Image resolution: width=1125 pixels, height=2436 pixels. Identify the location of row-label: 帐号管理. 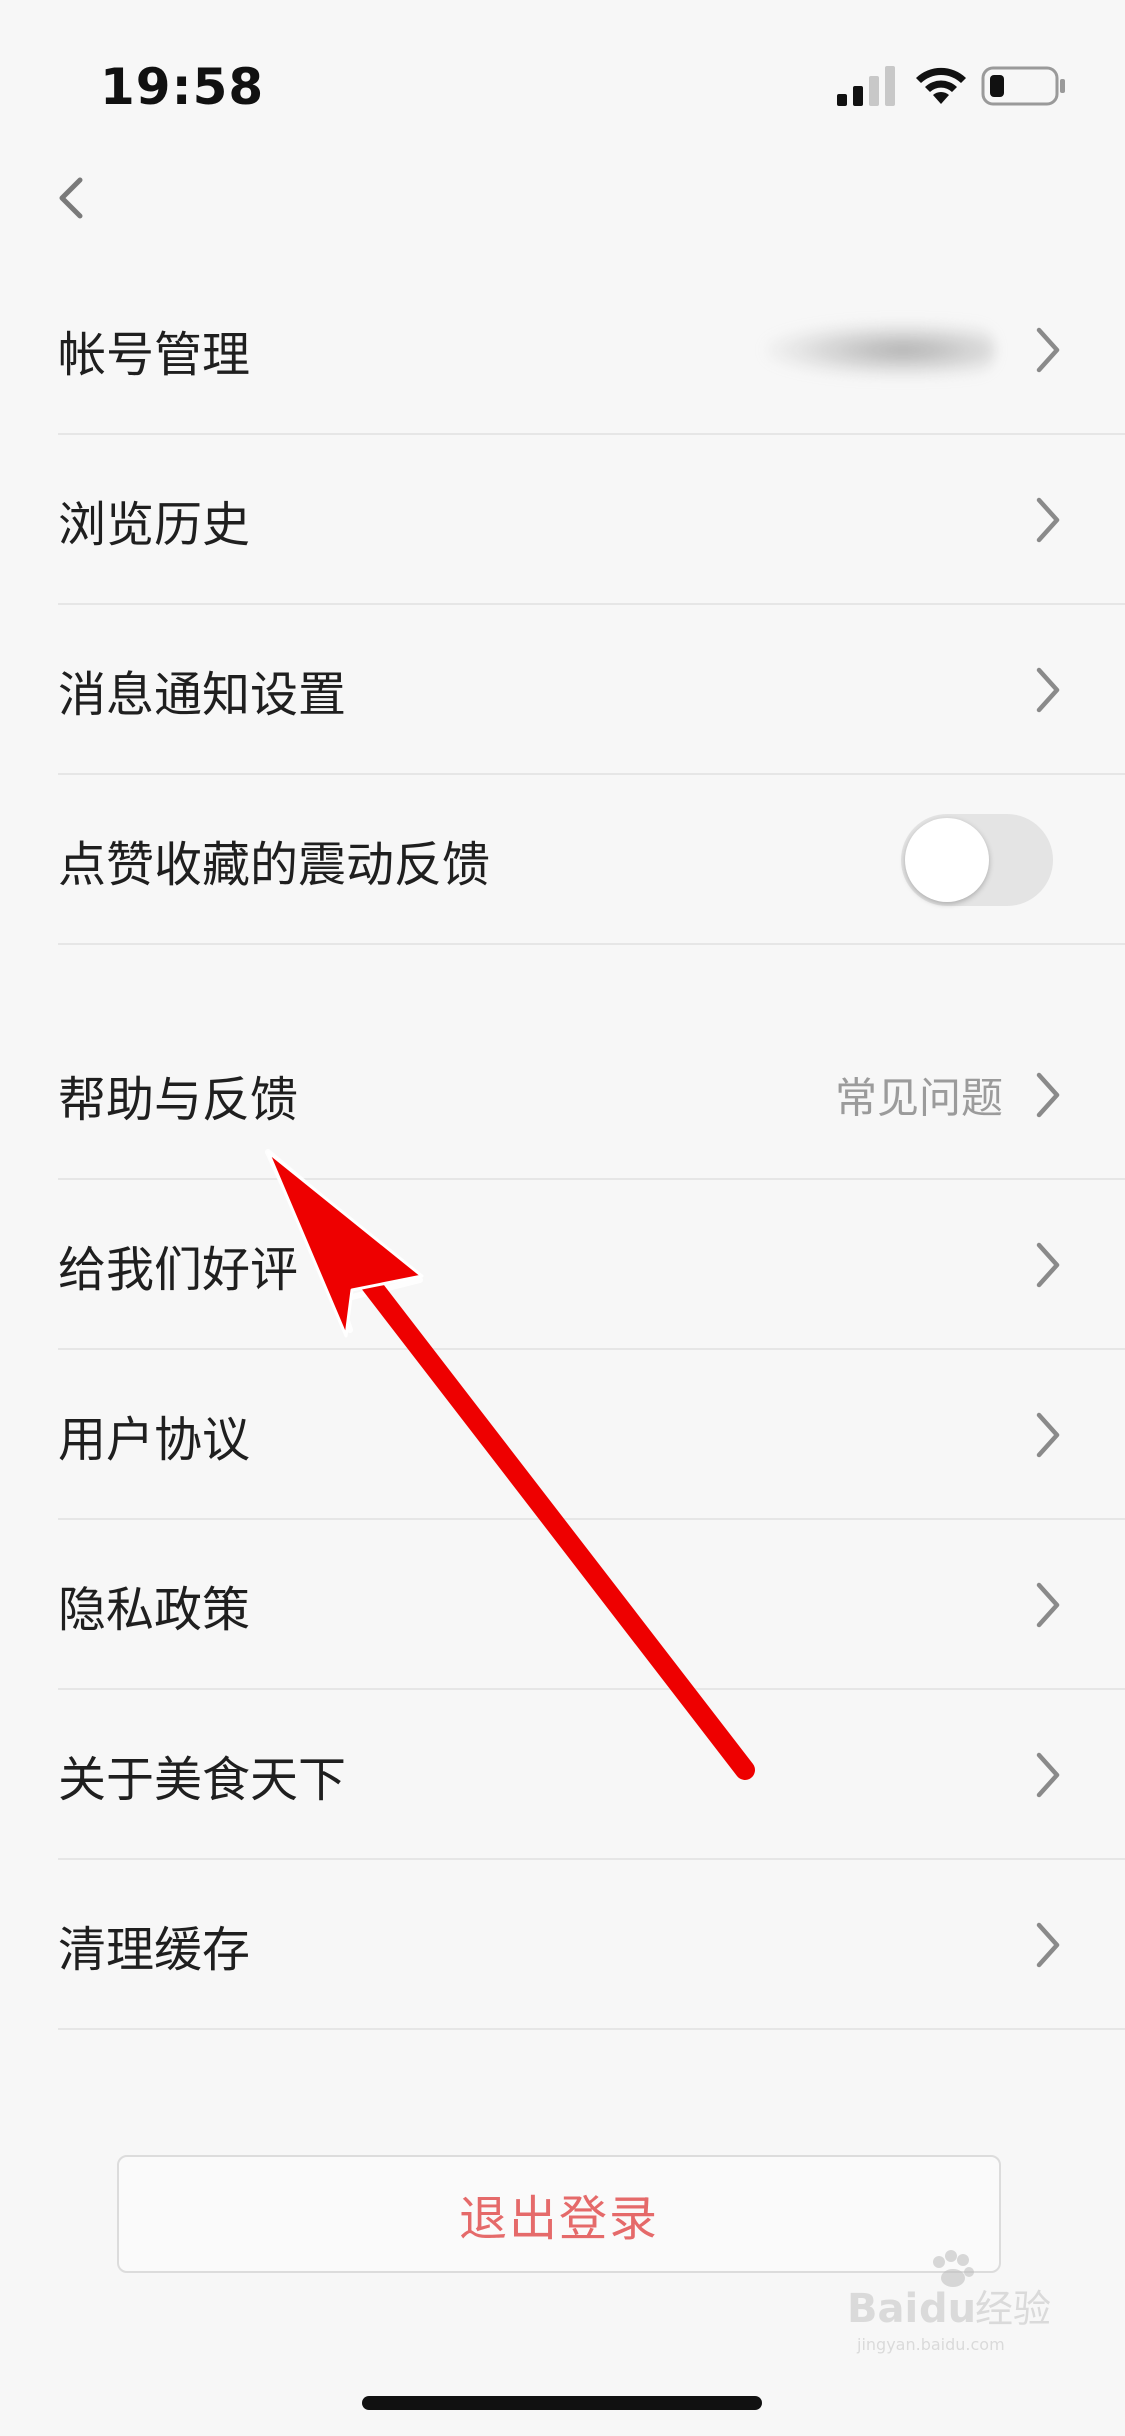
(154, 355).